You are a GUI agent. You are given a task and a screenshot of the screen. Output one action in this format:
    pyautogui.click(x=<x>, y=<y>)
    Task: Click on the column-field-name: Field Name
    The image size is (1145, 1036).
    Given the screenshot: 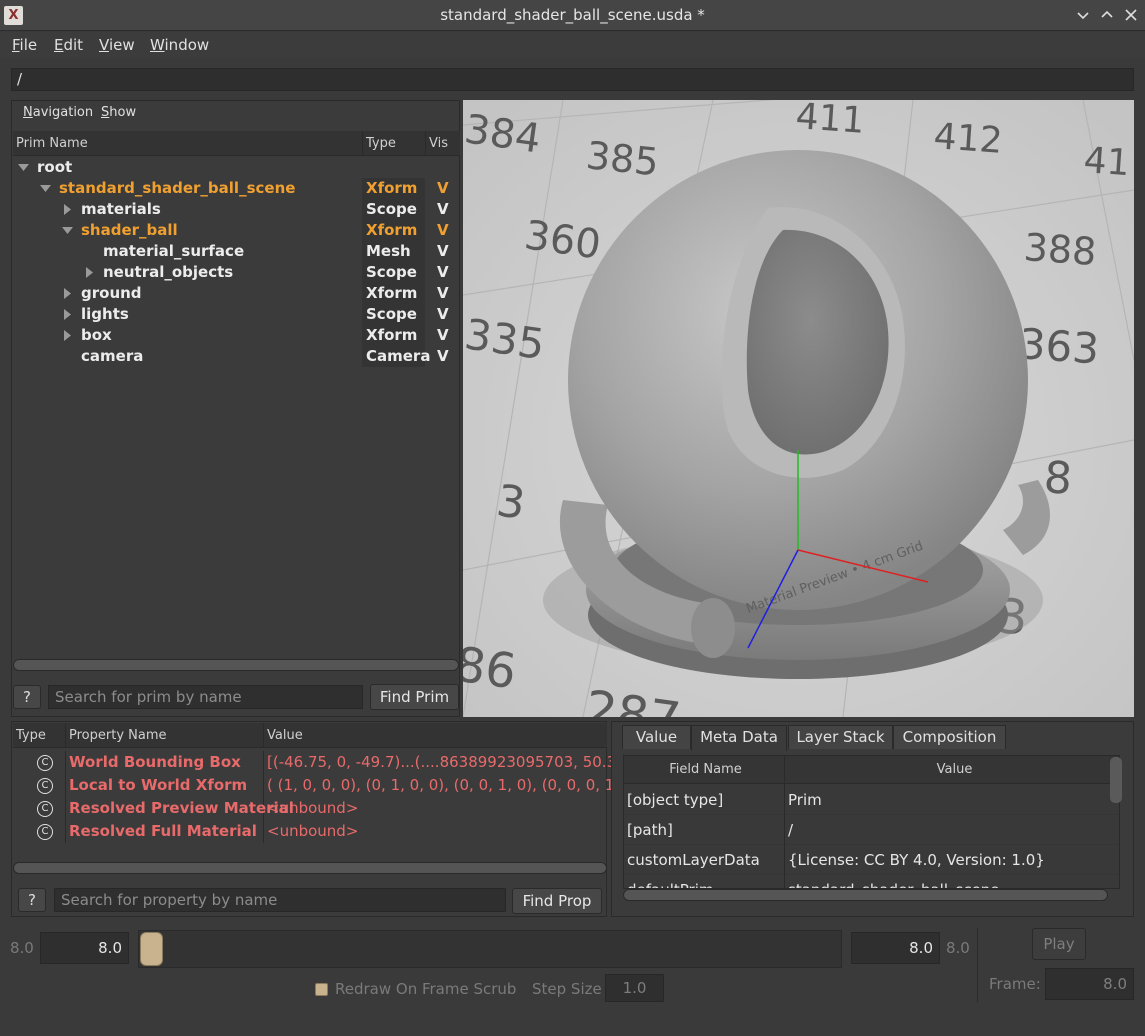 What is the action you would take?
    pyautogui.click(x=704, y=770)
    